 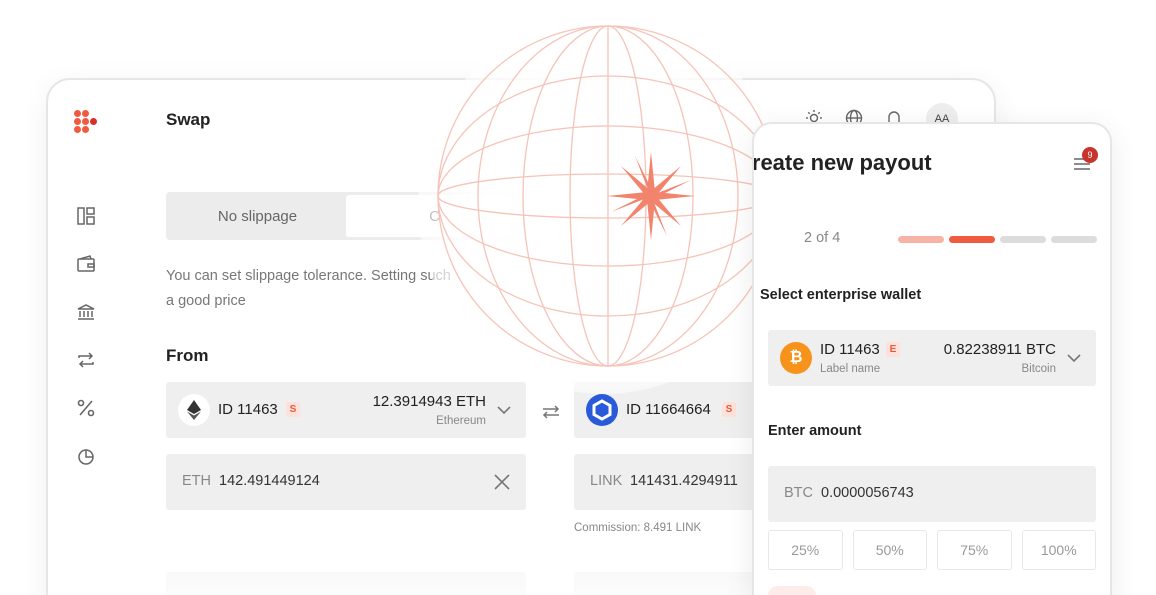 I want to click on from-label: From, so click(x=187, y=355).